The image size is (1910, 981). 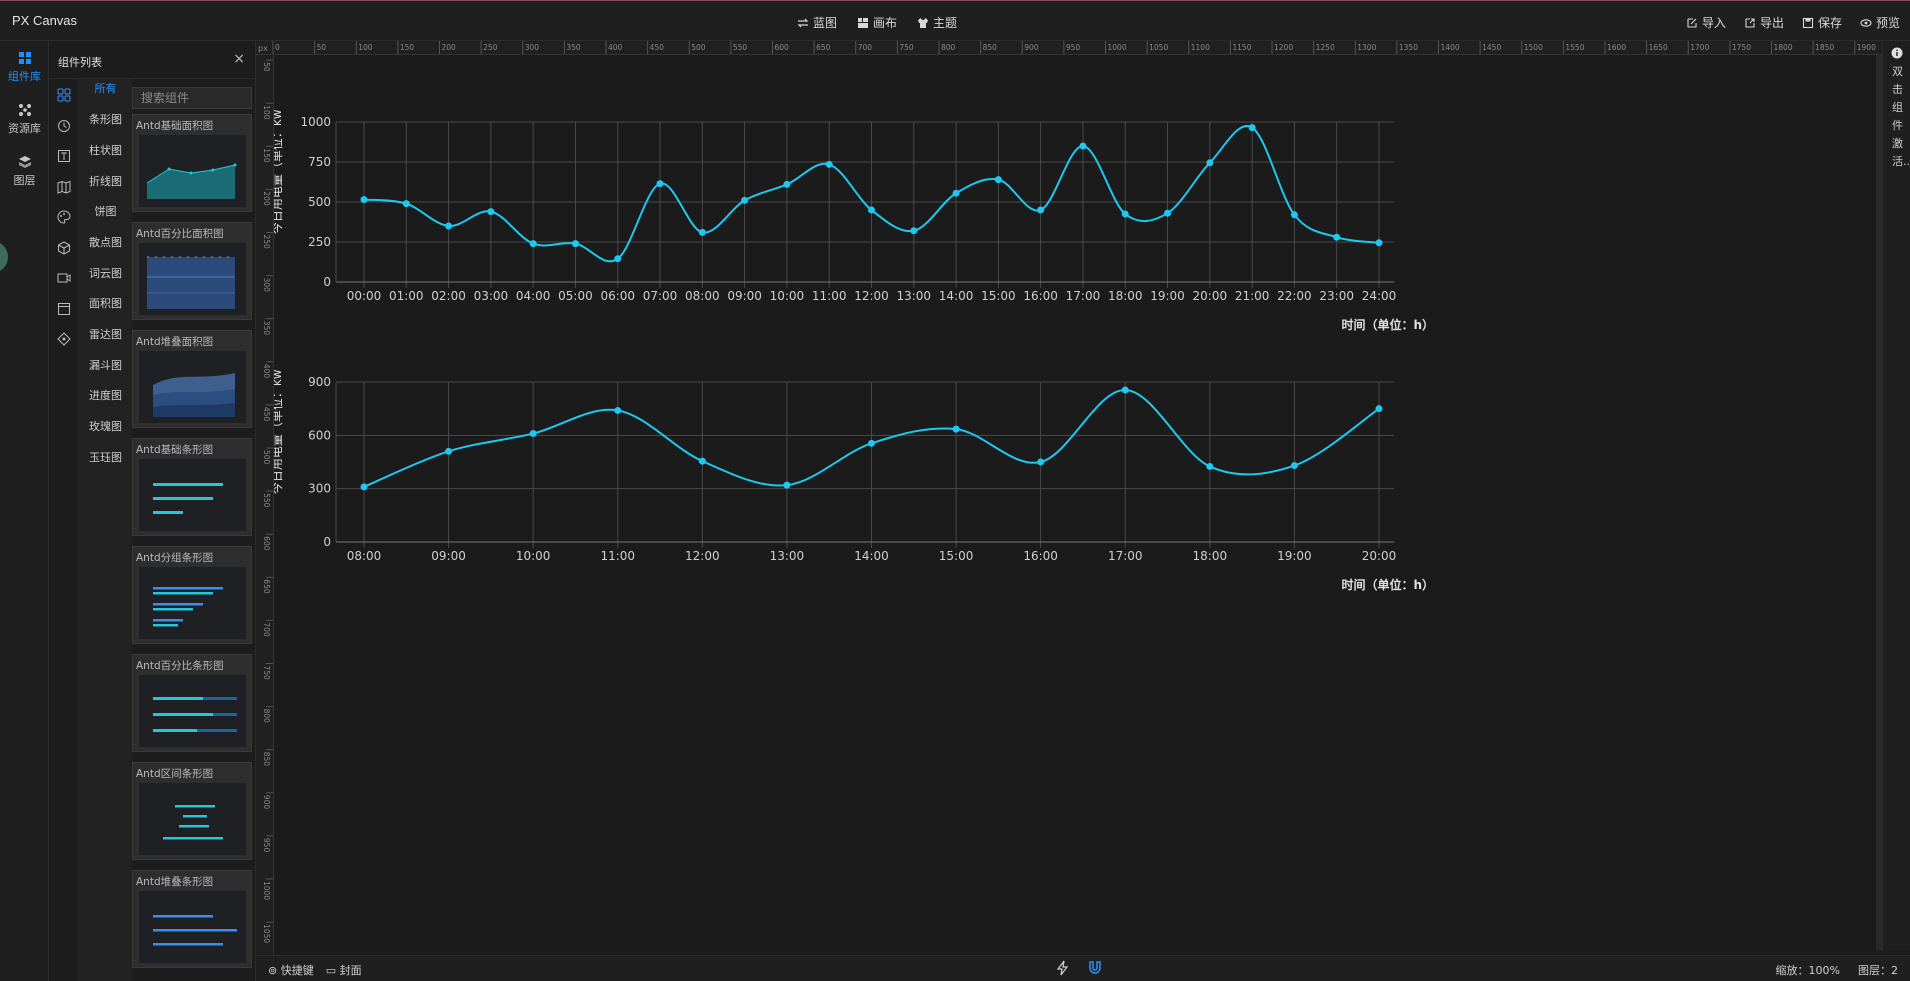 What do you see at coordinates (105, 303) in the screenshot?
I see `category-area: 面积图` at bounding box center [105, 303].